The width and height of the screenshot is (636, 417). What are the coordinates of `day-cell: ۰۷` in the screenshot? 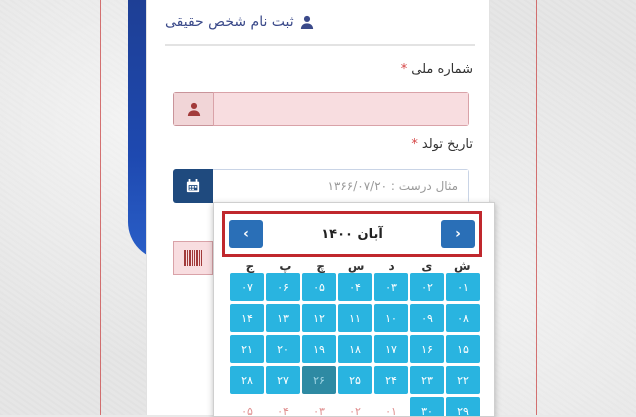 It's located at (247, 287).